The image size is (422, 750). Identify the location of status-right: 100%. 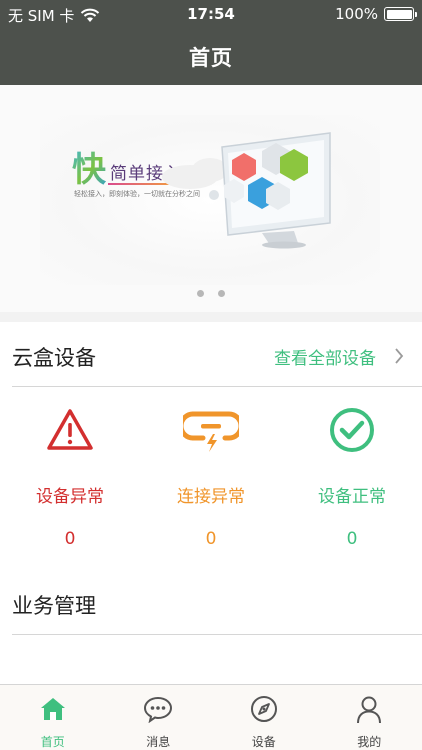
(376, 14).